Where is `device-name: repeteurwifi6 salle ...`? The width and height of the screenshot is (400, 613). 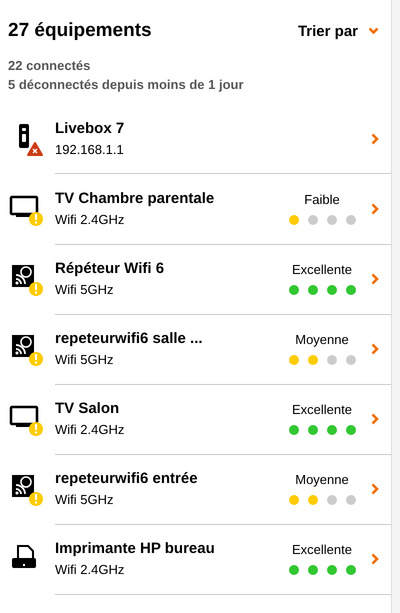 device-name: repeteurwifi6 salle ... is located at coordinates (129, 338).